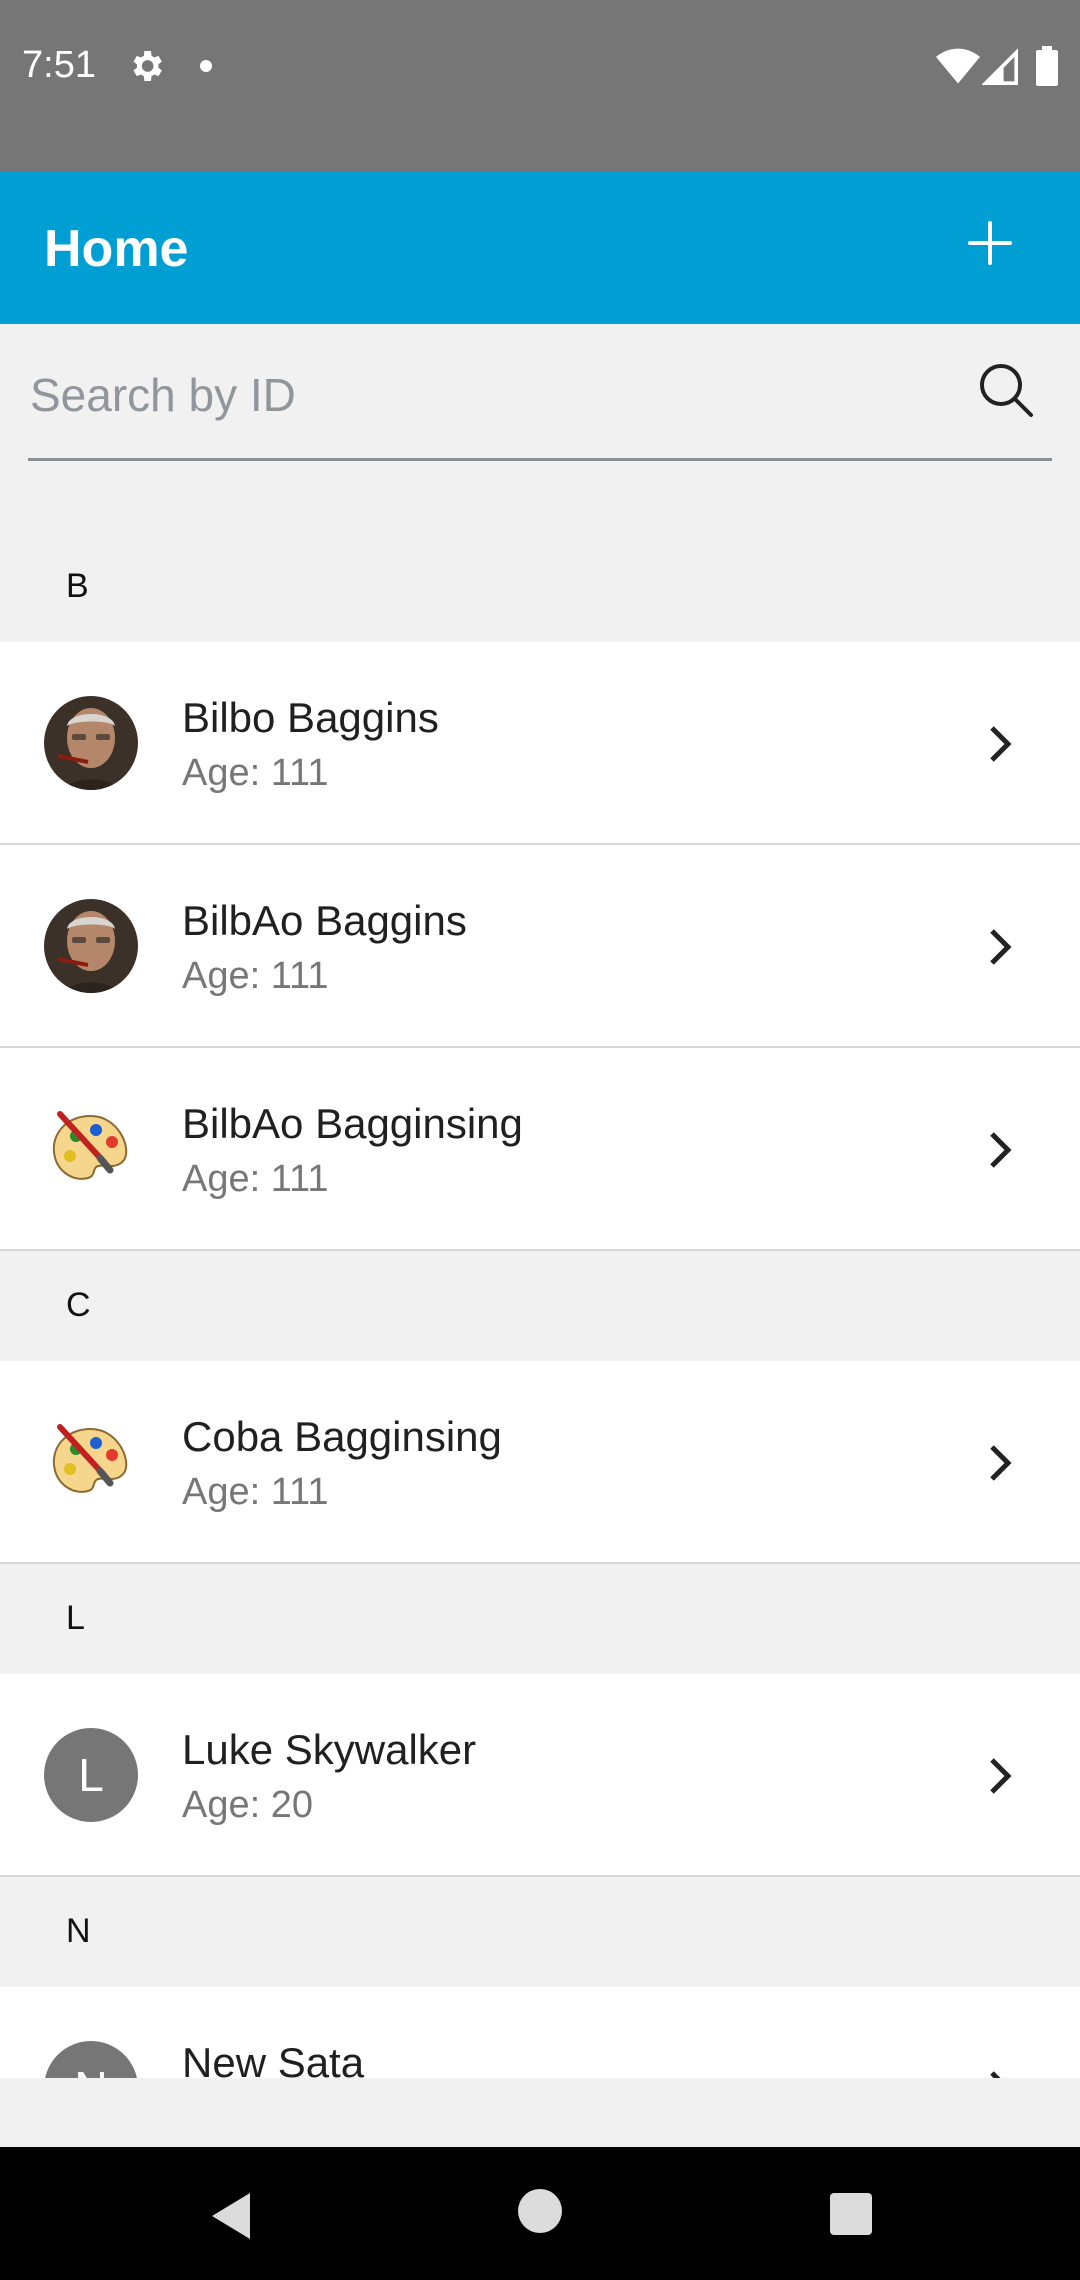 The height and width of the screenshot is (2280, 1080). I want to click on contact-name: Bilbo Baggins, so click(310, 717).